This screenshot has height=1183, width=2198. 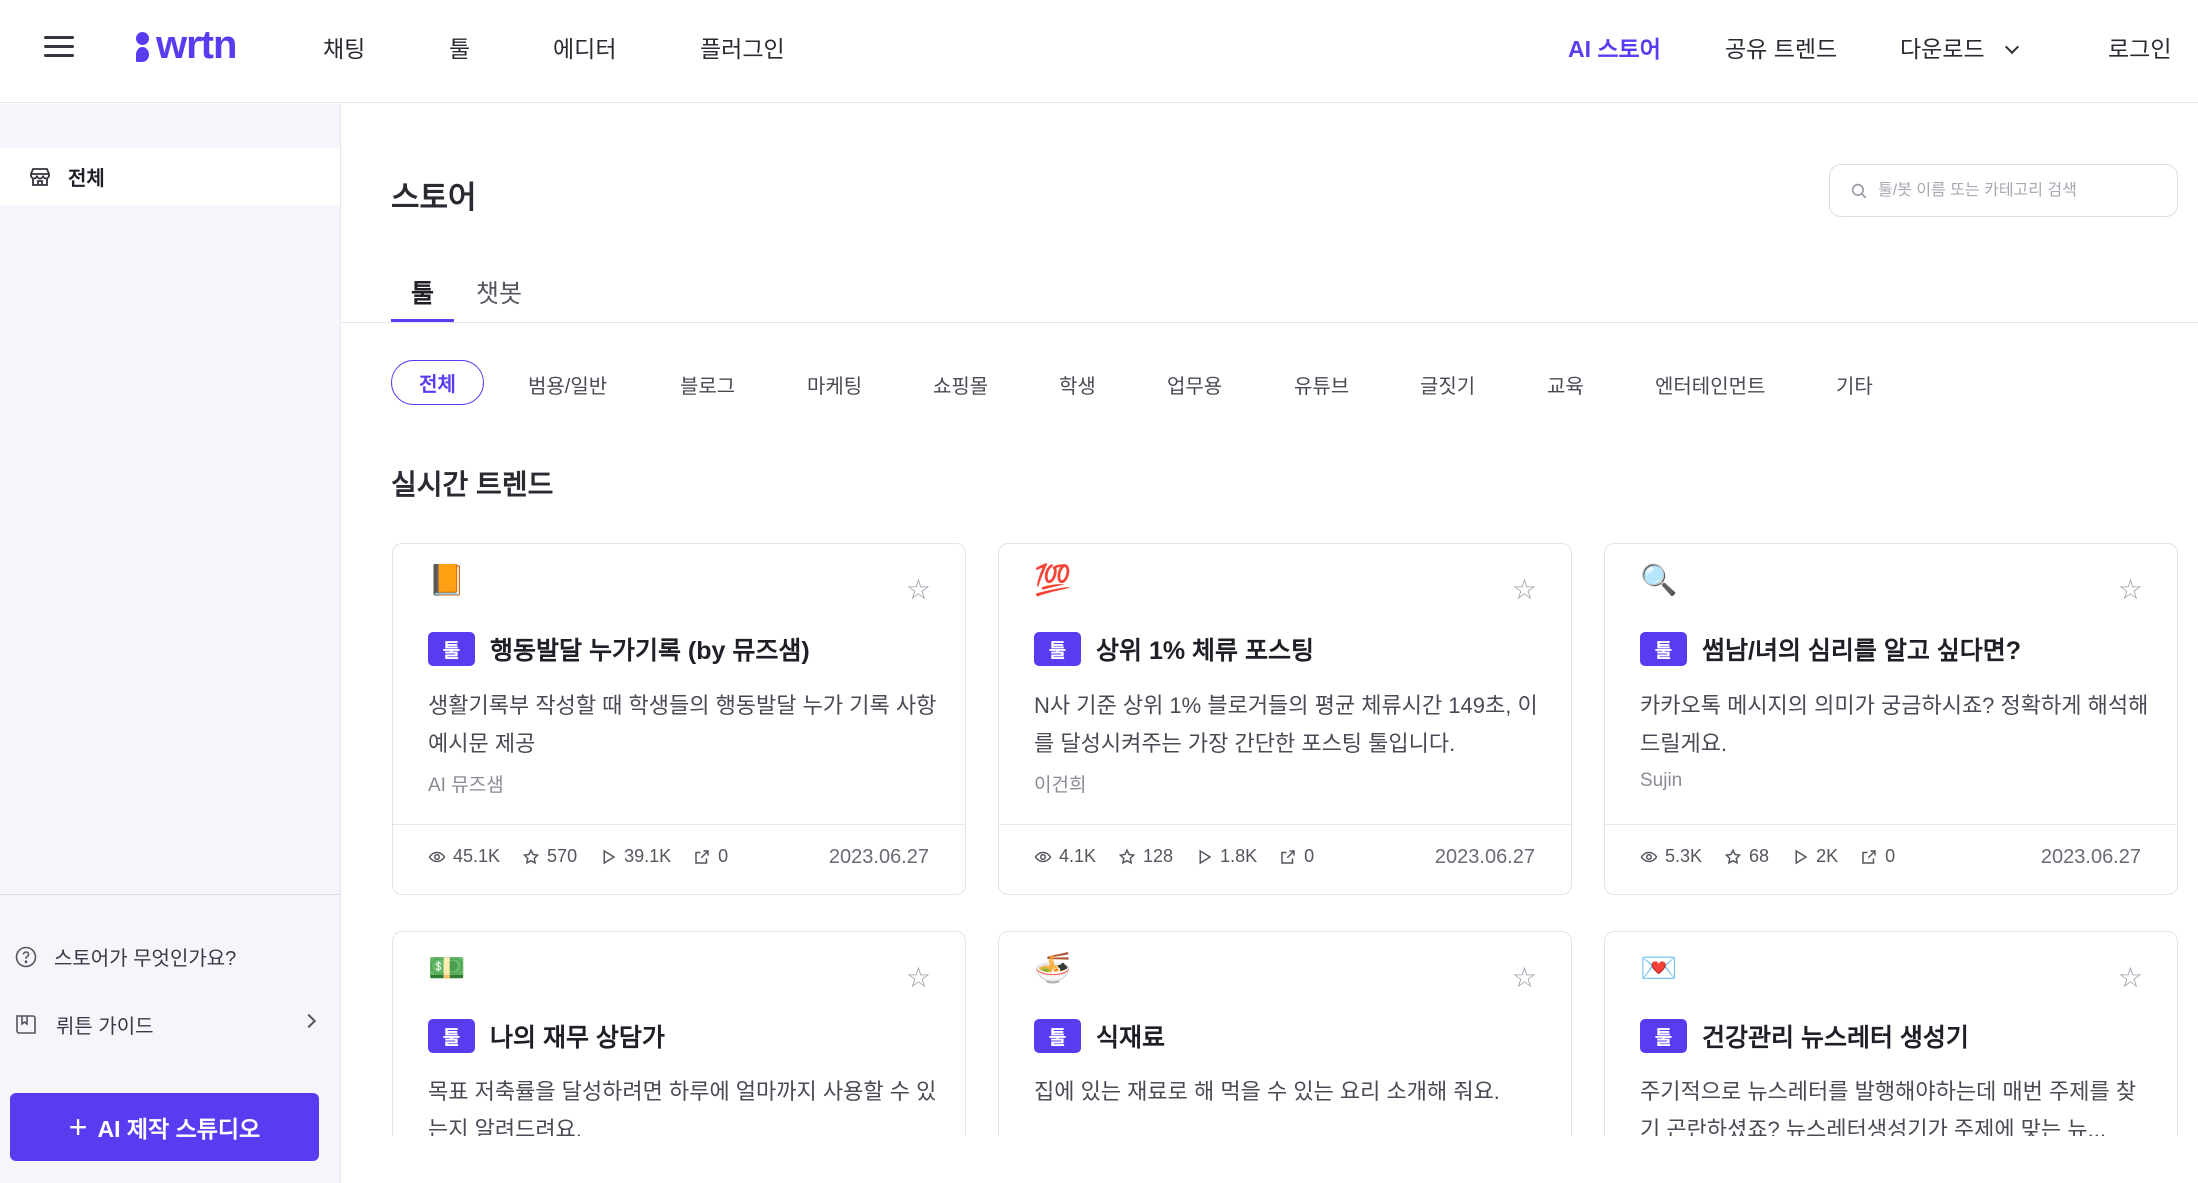 I want to click on sidebar-item-all: 전체, so click(x=170, y=176).